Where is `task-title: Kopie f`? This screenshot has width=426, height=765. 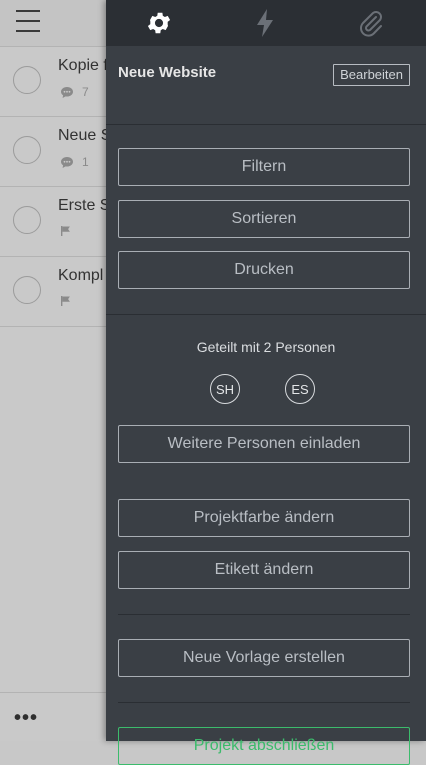
task-title: Kopie f is located at coordinates (83, 65).